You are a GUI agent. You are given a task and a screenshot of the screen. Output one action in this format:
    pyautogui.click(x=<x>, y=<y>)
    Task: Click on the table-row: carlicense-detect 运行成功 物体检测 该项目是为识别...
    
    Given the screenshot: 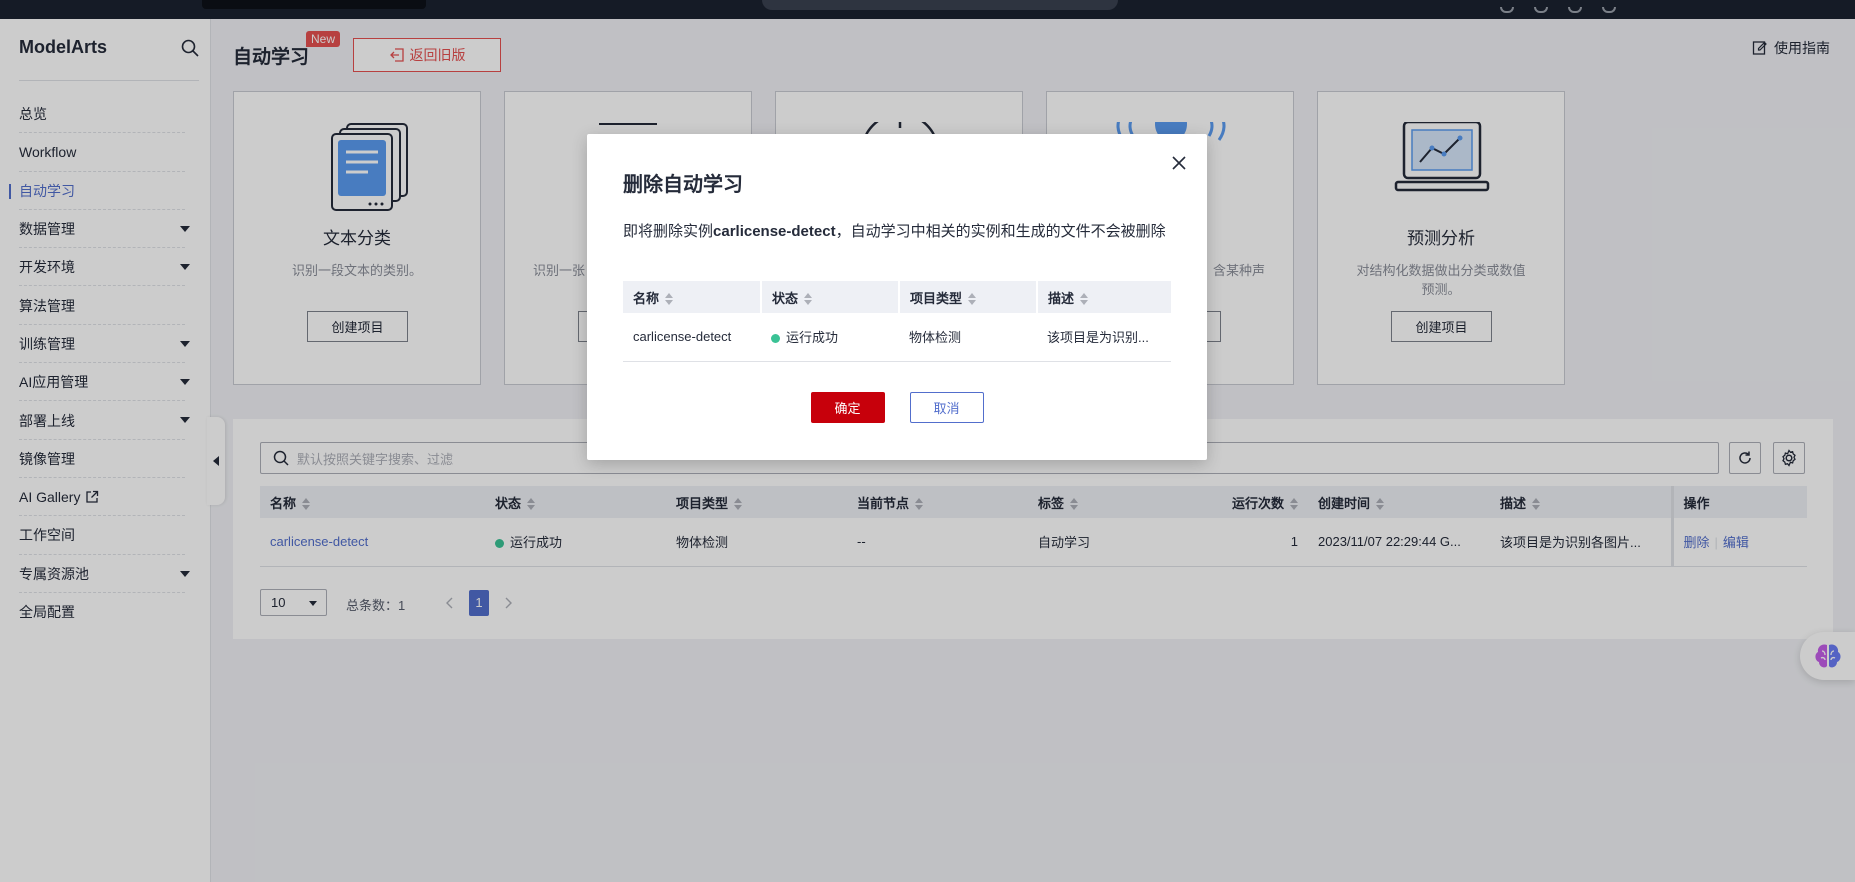 What is the action you would take?
    pyautogui.click(x=897, y=337)
    